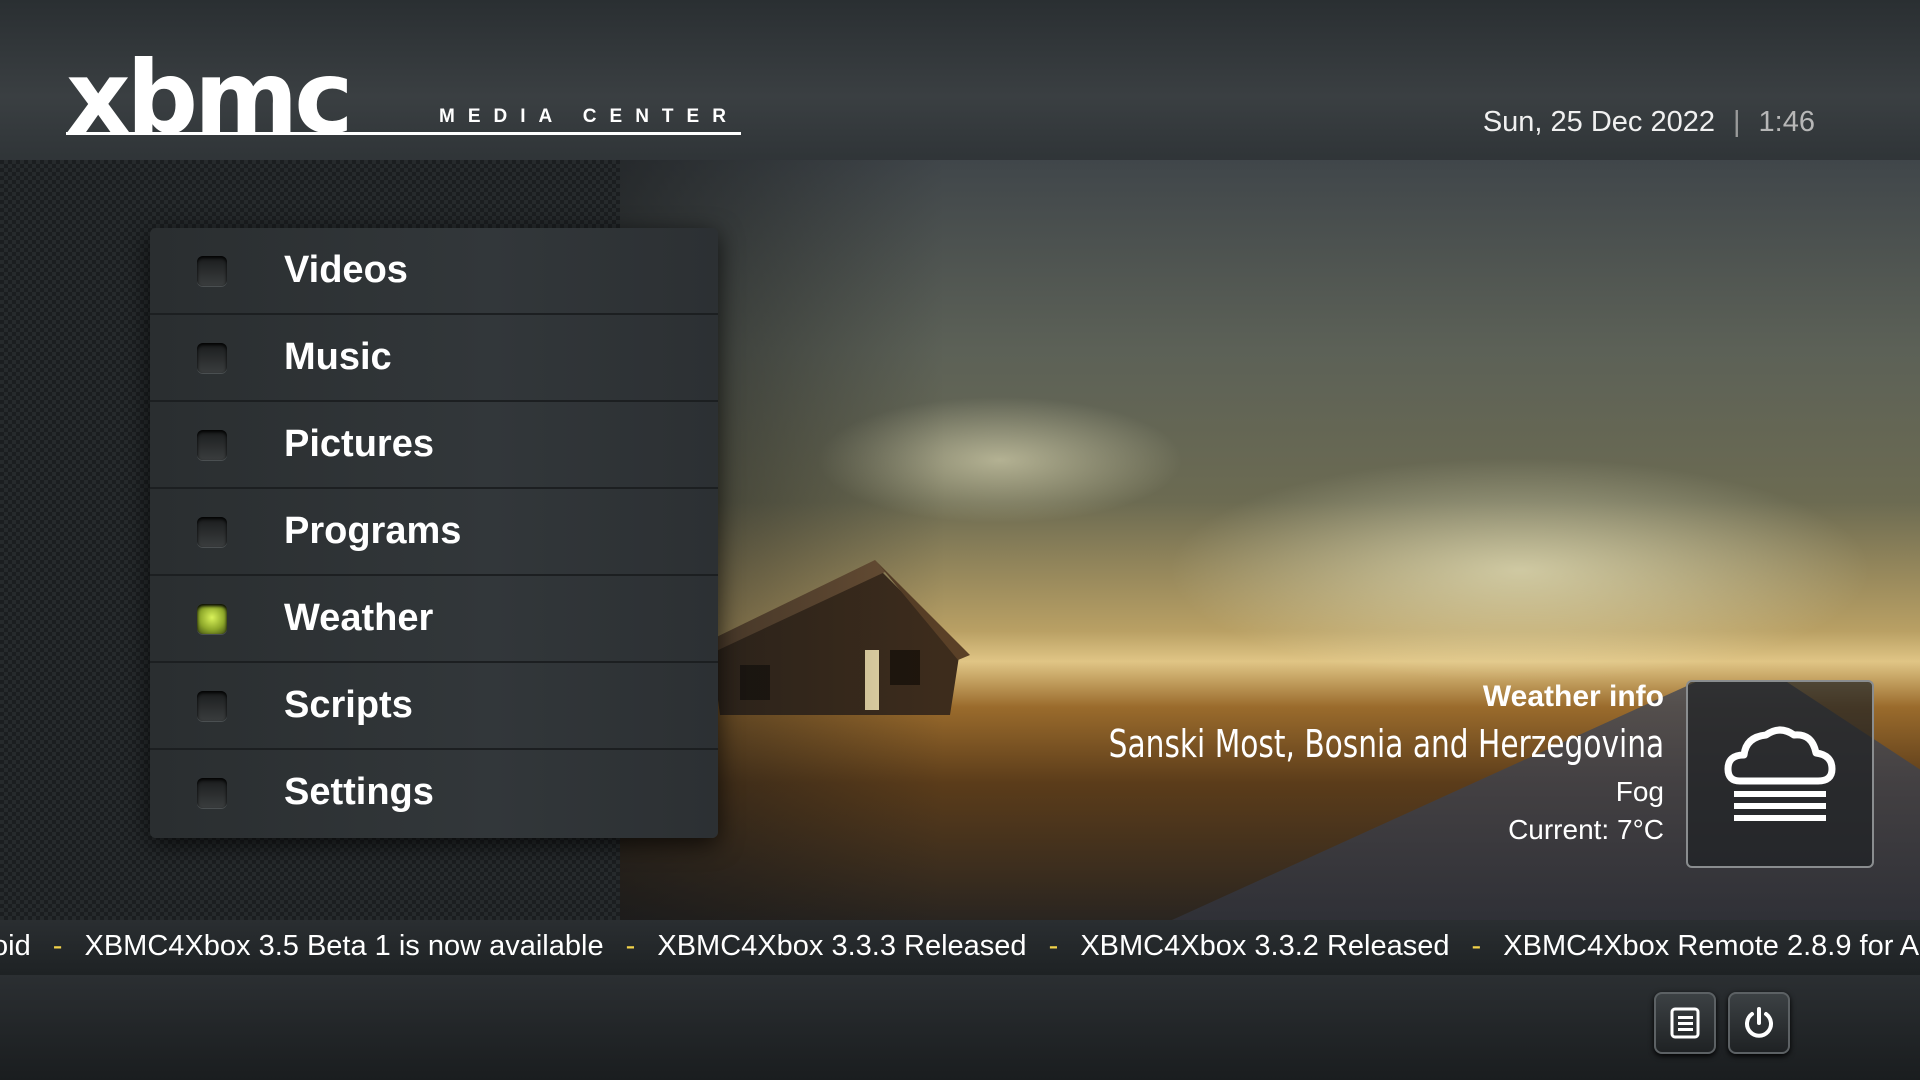 The height and width of the screenshot is (1080, 1920). Describe the element at coordinates (434, 358) in the screenshot. I see `menu-item-music: Music` at that location.